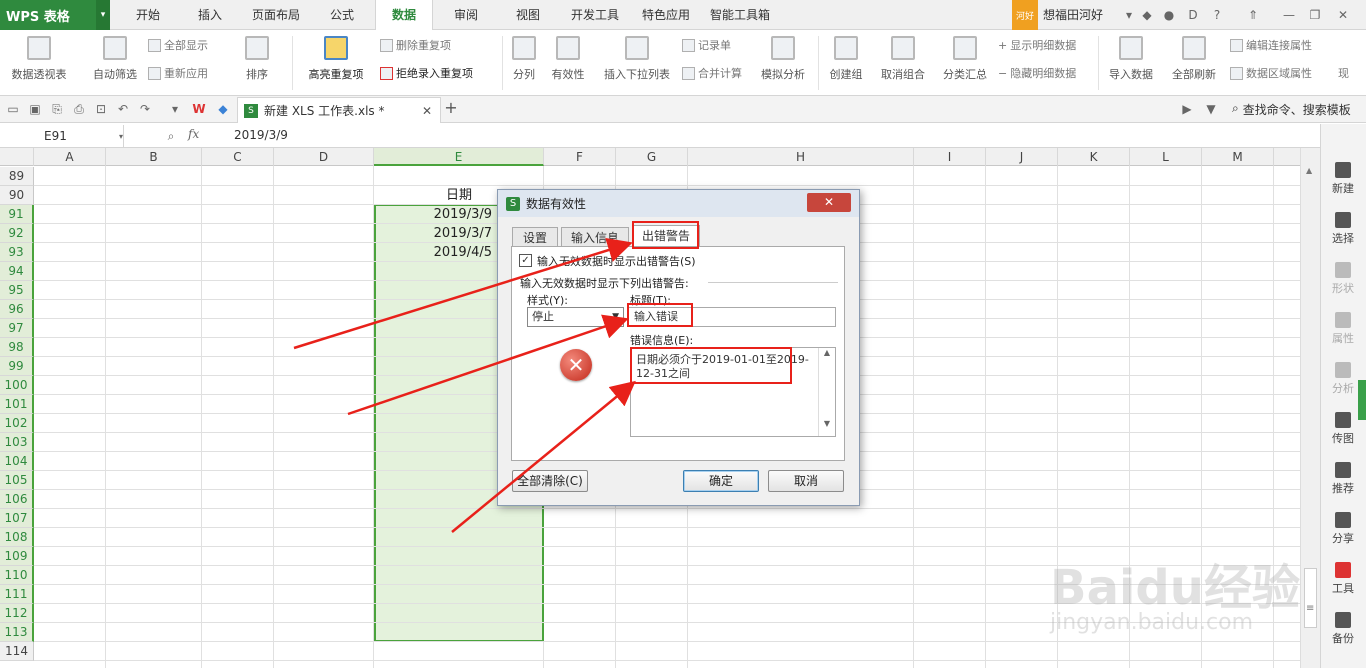 This screenshot has width=1366, height=668. What do you see at coordinates (488, 365) in the screenshot?
I see `arrow-to-title` at bounding box center [488, 365].